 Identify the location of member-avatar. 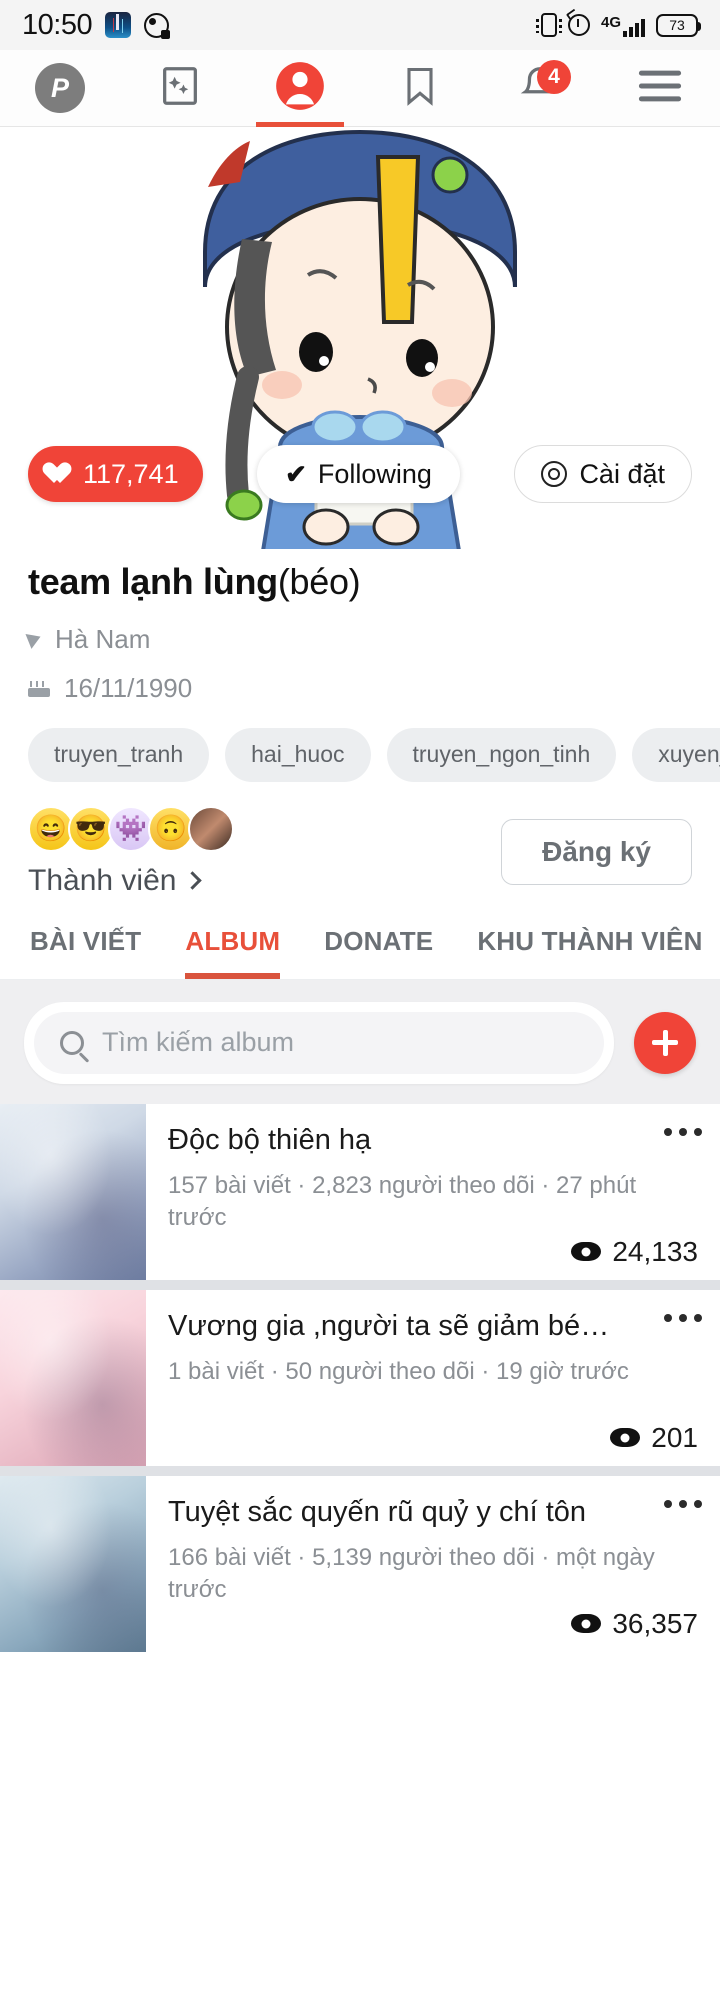
(211, 828).